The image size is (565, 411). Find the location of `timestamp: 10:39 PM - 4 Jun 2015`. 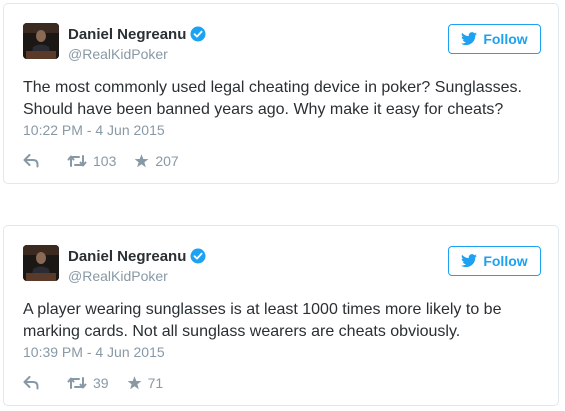

timestamp: 10:39 PM - 4 Jun 2015 is located at coordinates (94, 352).